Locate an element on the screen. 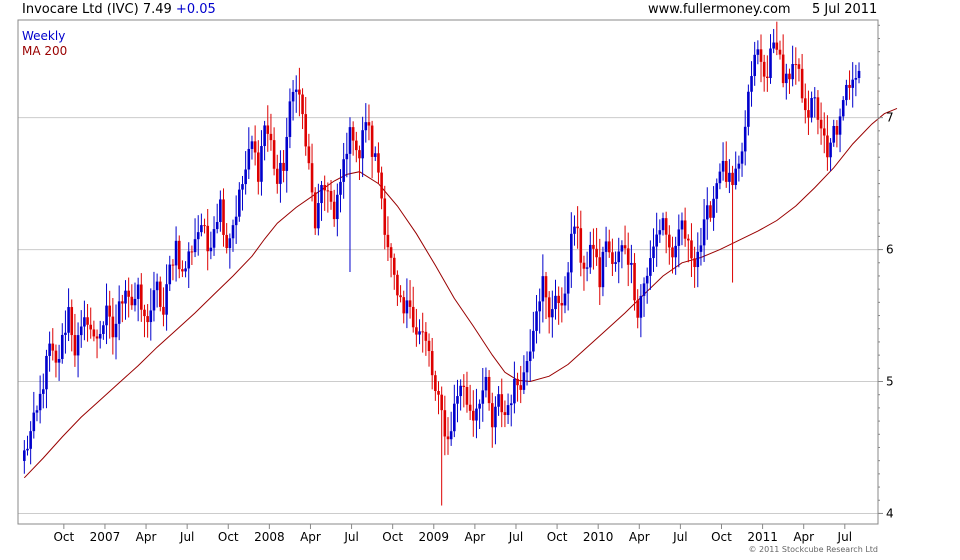 The width and height of the screenshot is (960, 560). x-tick-label: Apr is located at coordinates (146, 537).